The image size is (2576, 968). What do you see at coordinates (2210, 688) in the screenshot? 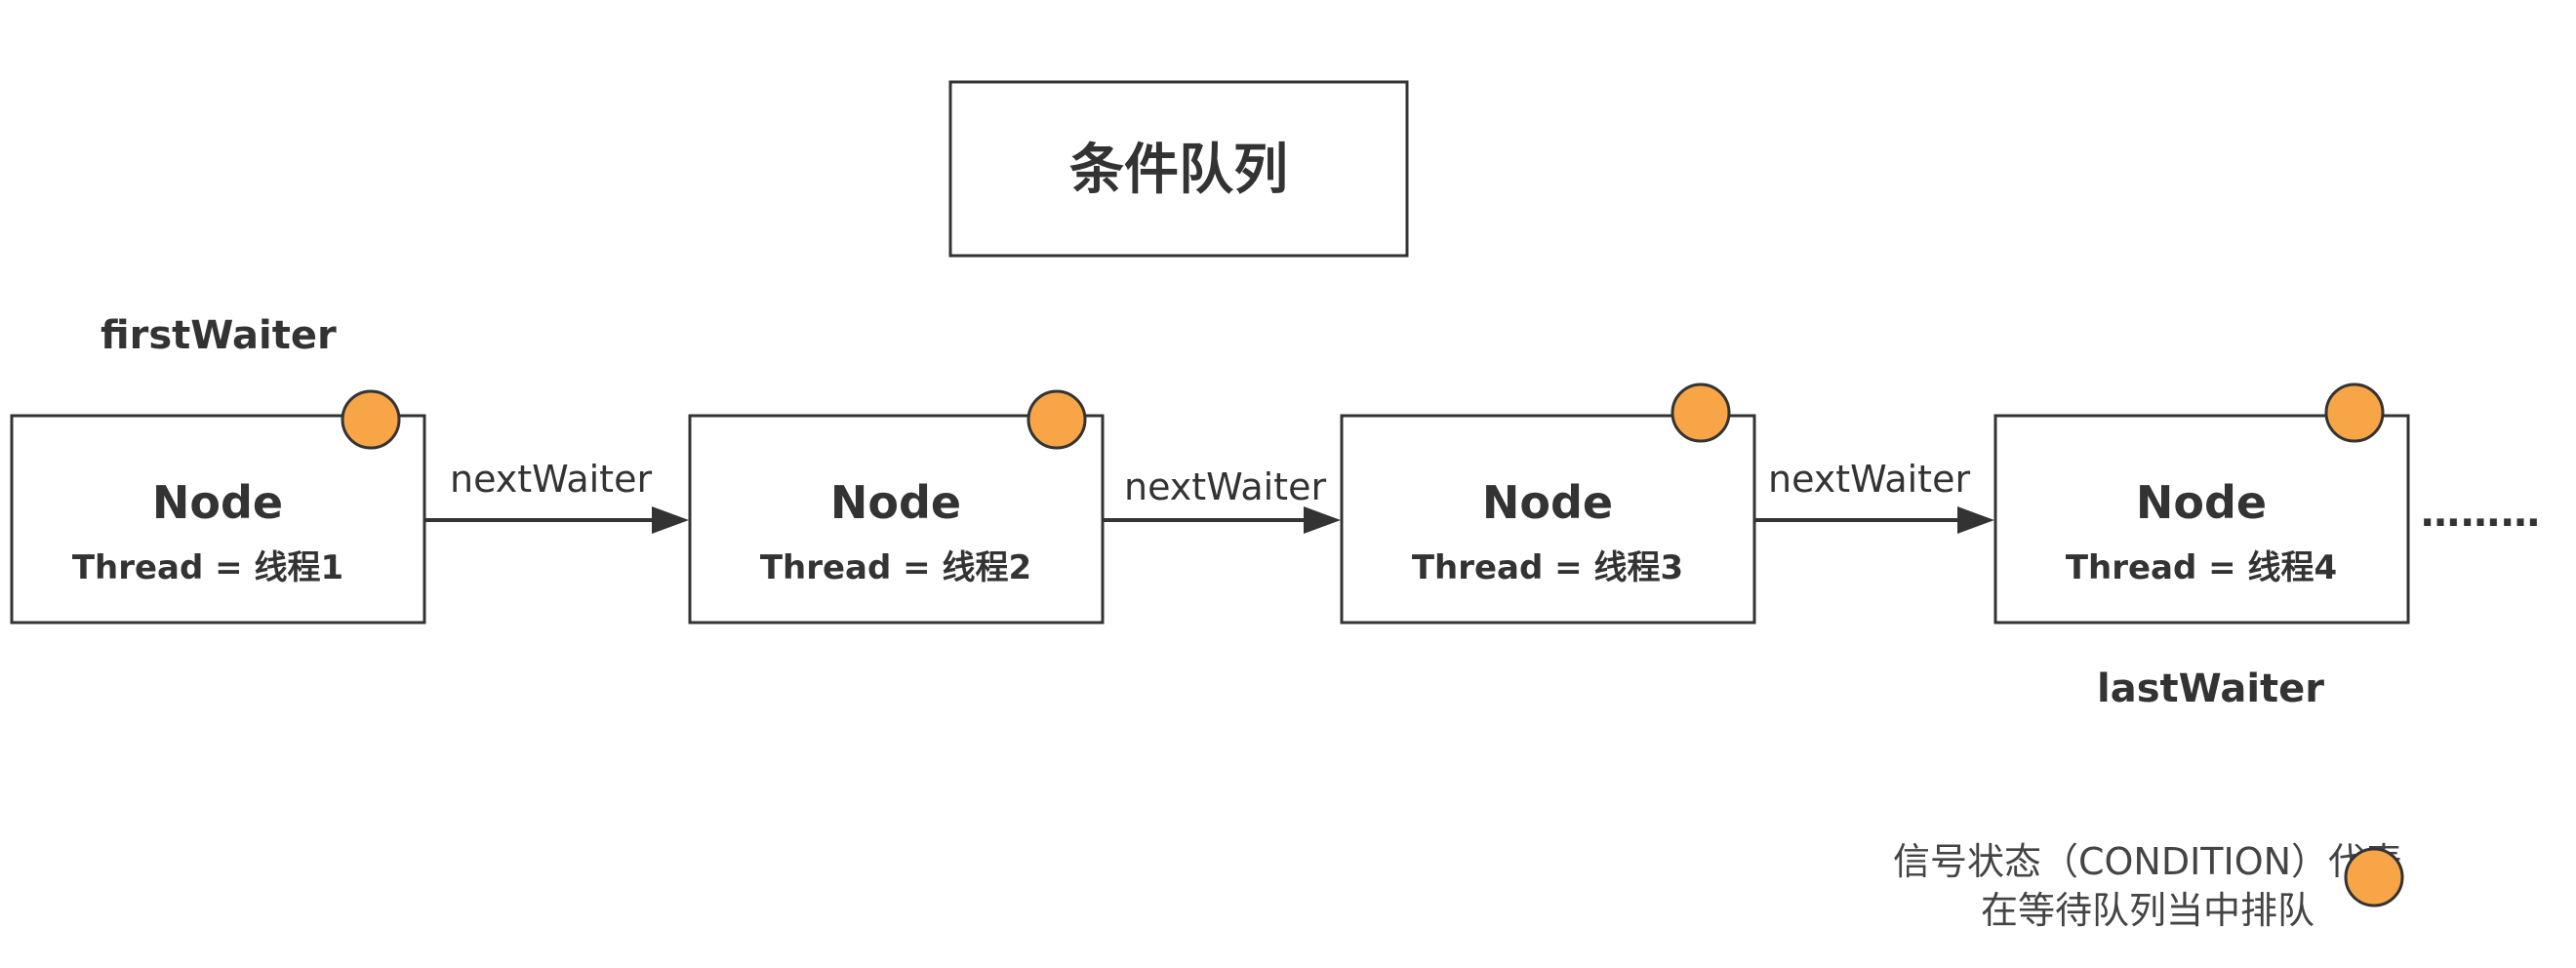
I see `last-waiter-label: lastWaiter` at bounding box center [2210, 688].